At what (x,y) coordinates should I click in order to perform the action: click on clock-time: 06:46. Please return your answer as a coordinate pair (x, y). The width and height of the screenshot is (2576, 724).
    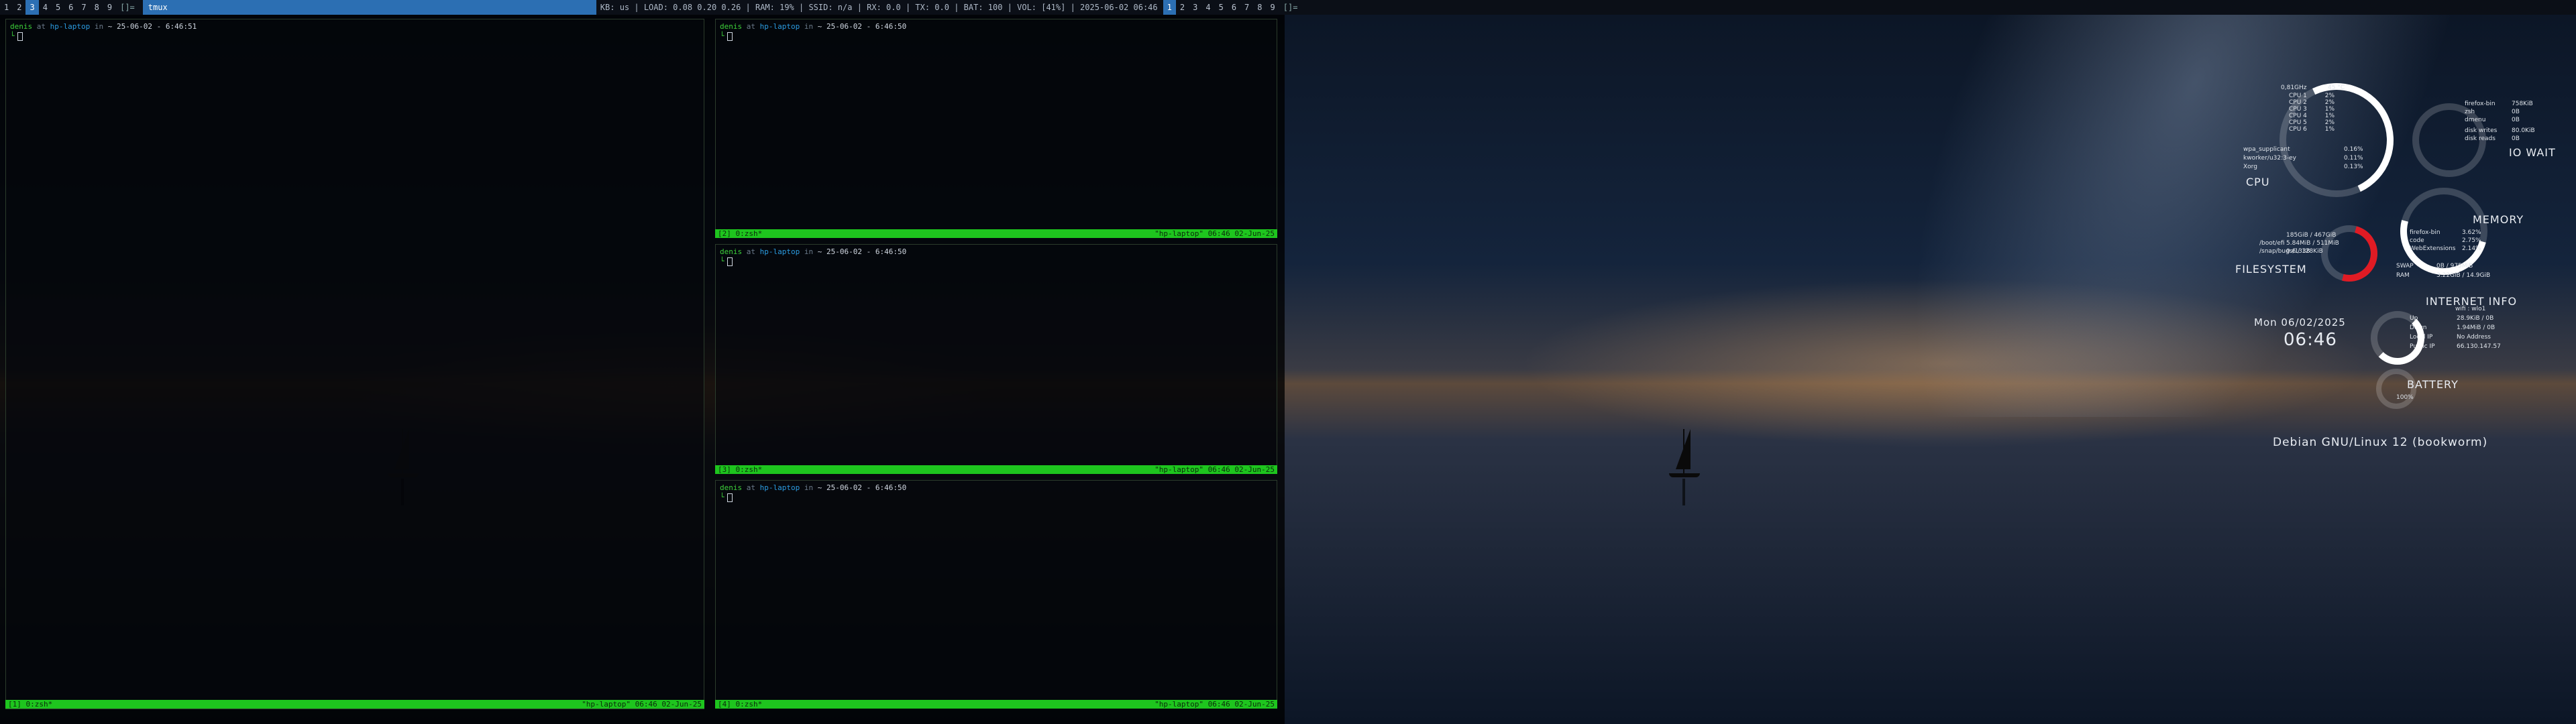
    Looking at the image, I should click on (2310, 340).